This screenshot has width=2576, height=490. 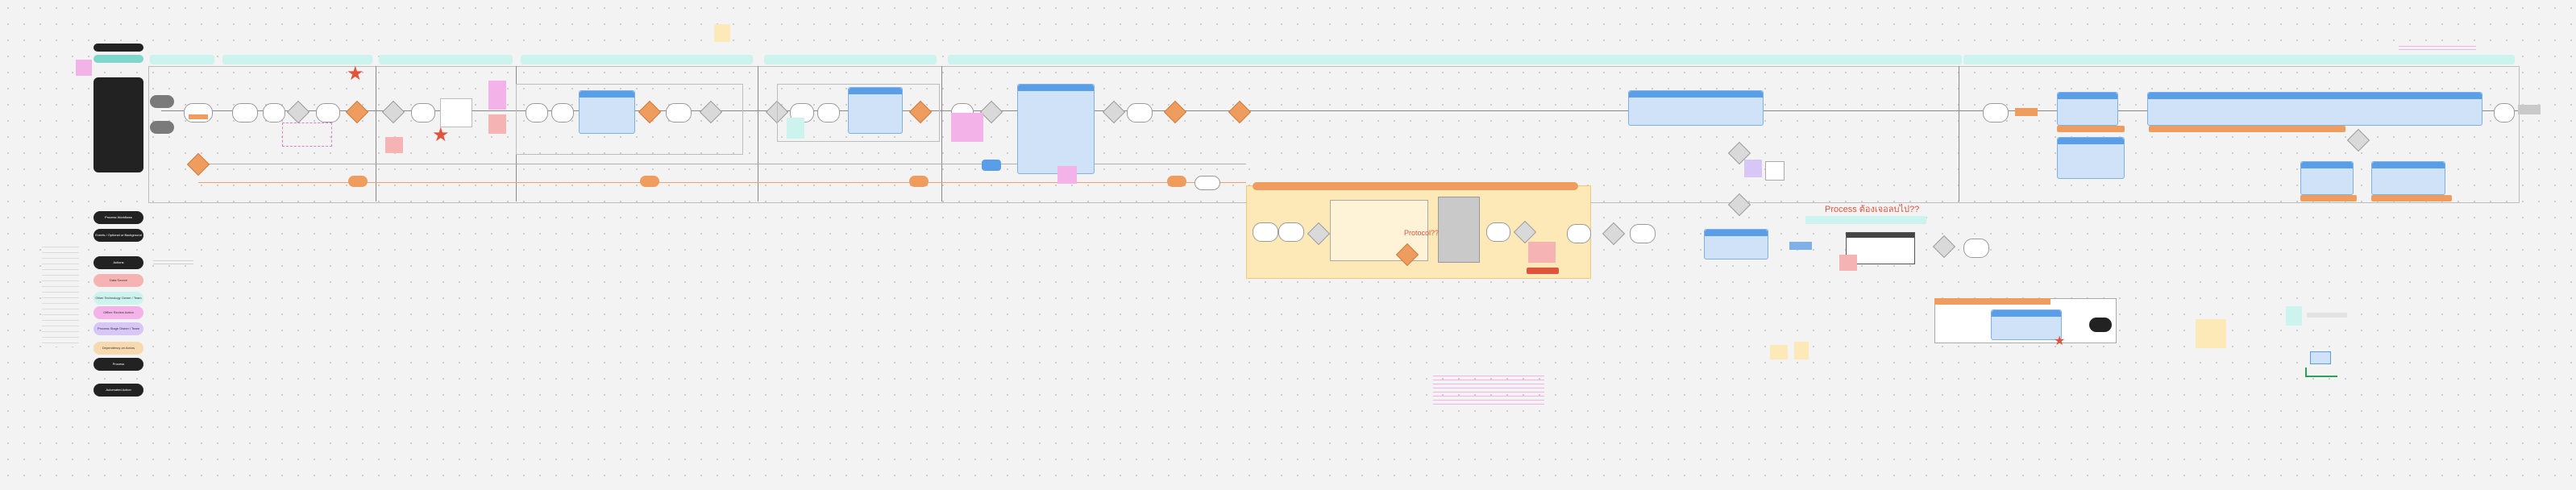 What do you see at coordinates (1992, 301) in the screenshot?
I see `bottom-process-header` at bounding box center [1992, 301].